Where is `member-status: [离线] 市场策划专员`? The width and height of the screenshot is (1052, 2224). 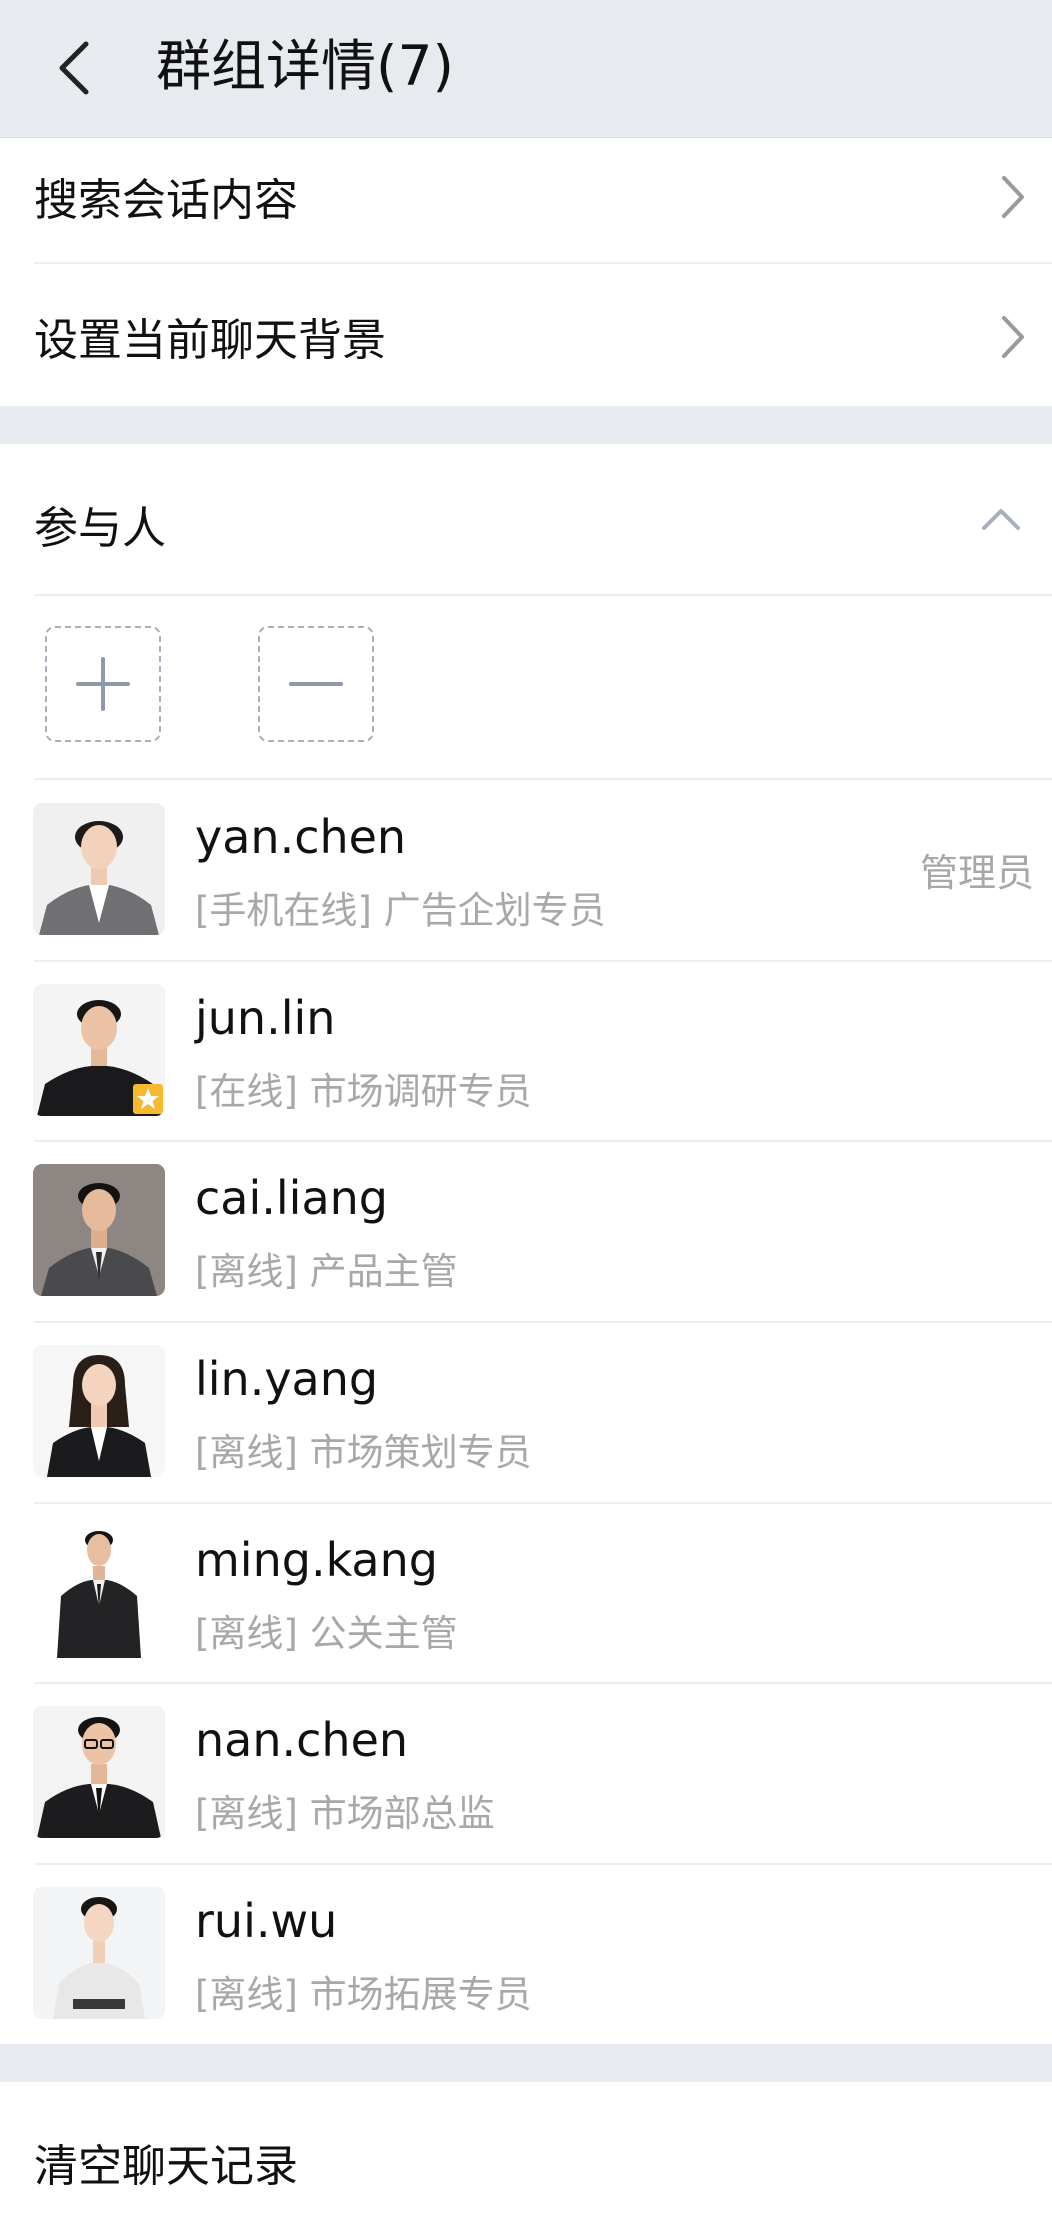
member-status: [离线] 市场策划专员 is located at coordinates (363, 1452).